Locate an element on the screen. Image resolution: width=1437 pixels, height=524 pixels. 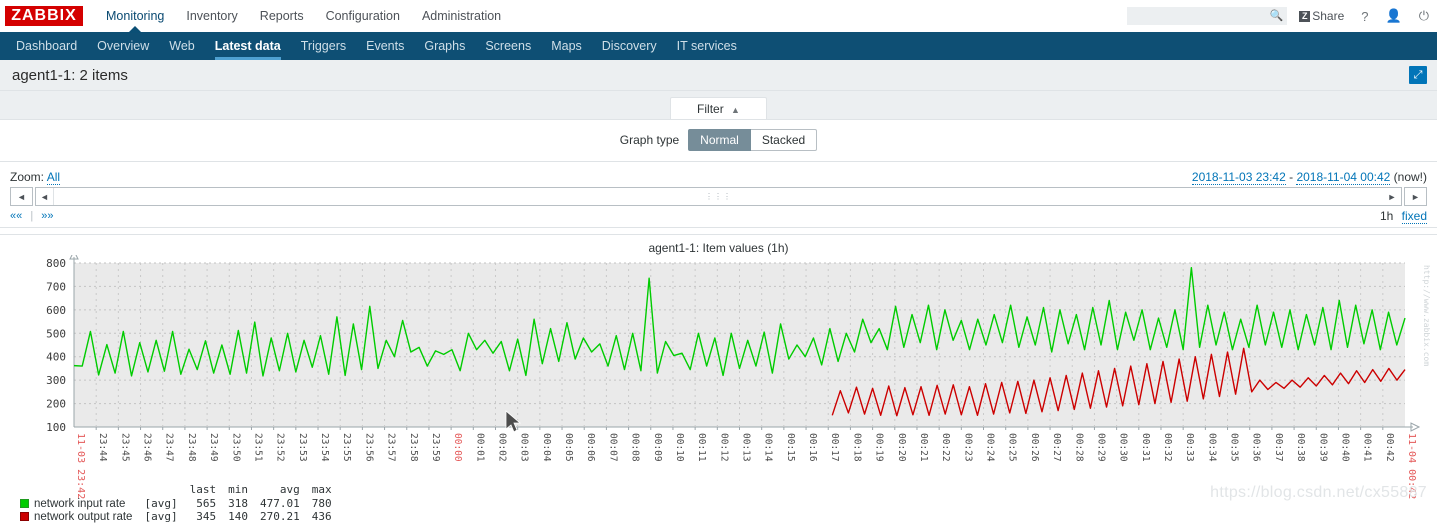
submenu-item-discovery: Discovery is located at coordinates (629, 46).